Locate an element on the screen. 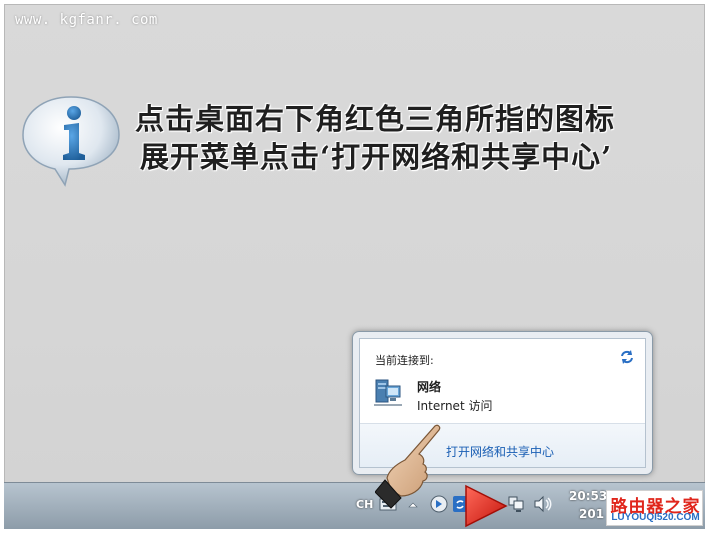  clock-date: 201 is located at coordinates (591, 514).